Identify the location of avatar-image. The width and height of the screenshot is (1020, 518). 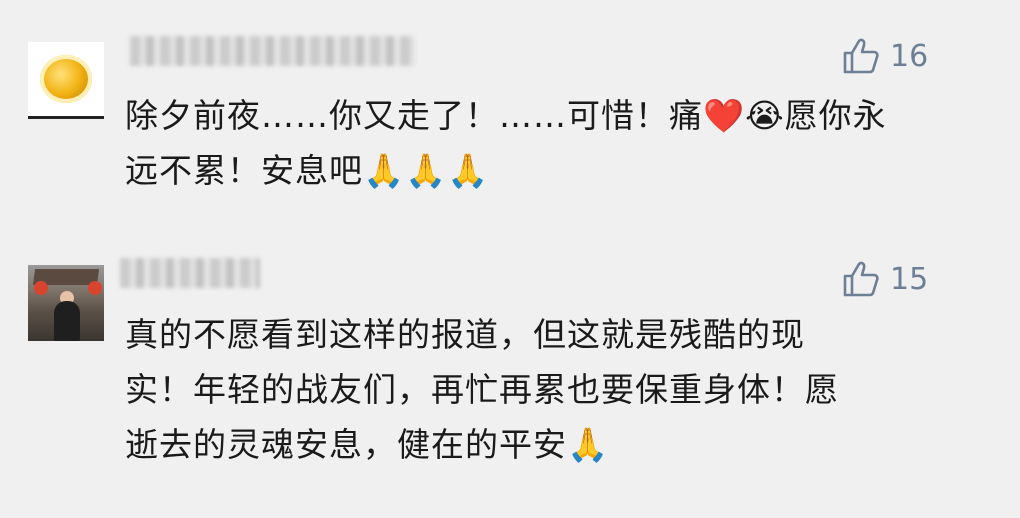
(66, 79).